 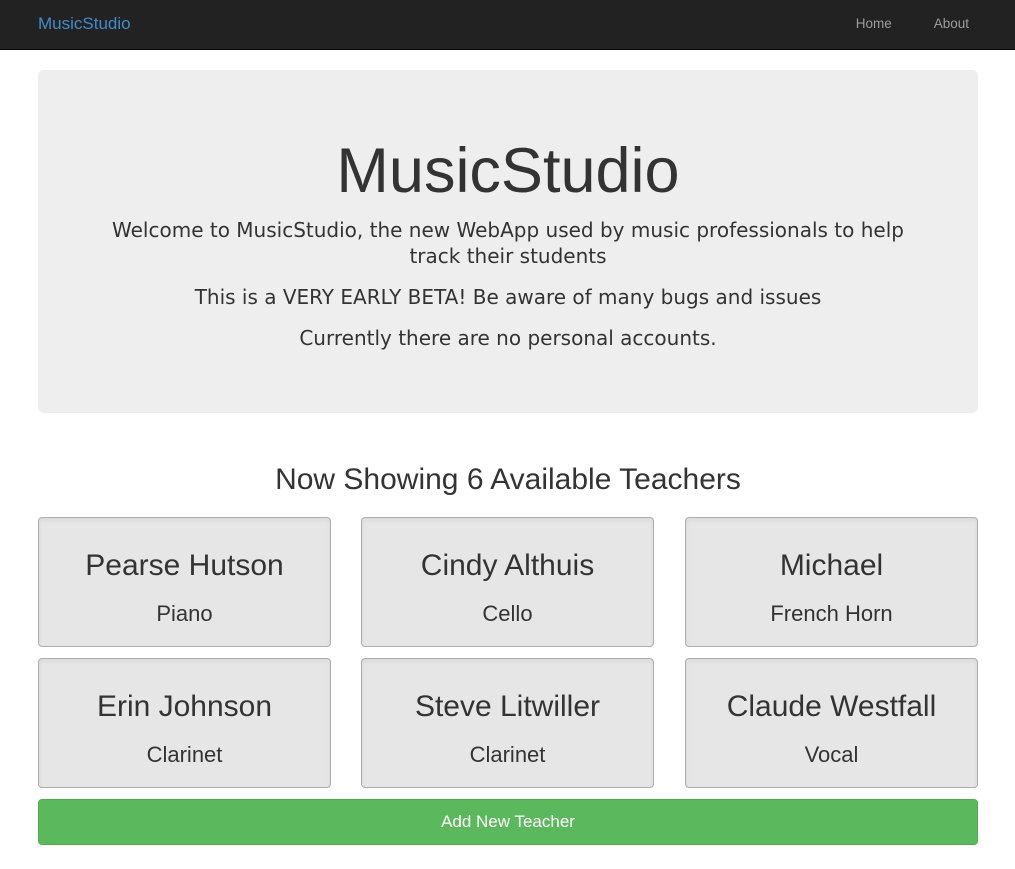 I want to click on teacher-card: Michael French Horn, so click(x=831, y=582).